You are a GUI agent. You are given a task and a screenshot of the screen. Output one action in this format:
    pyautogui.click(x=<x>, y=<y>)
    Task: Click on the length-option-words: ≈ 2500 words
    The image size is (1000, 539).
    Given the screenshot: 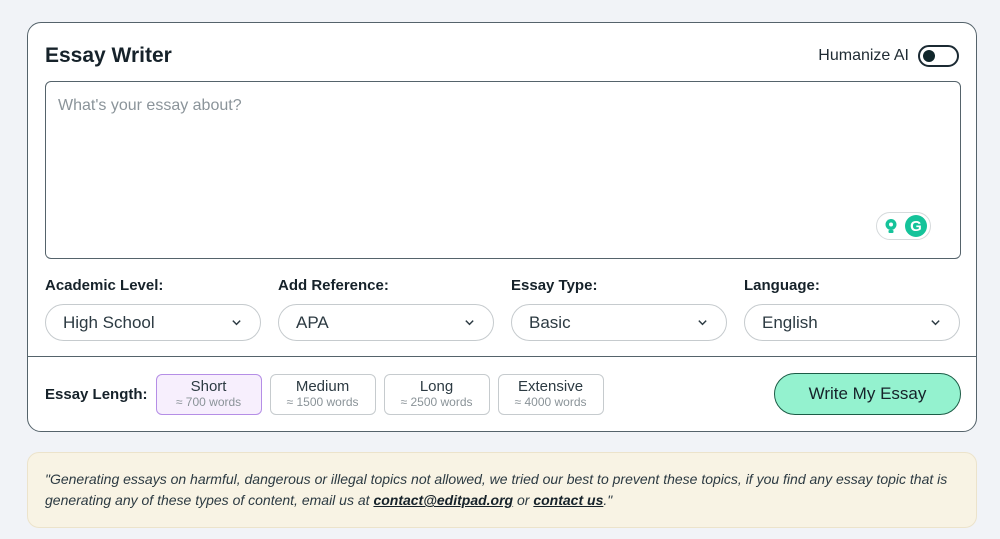 What is the action you would take?
    pyautogui.click(x=436, y=402)
    